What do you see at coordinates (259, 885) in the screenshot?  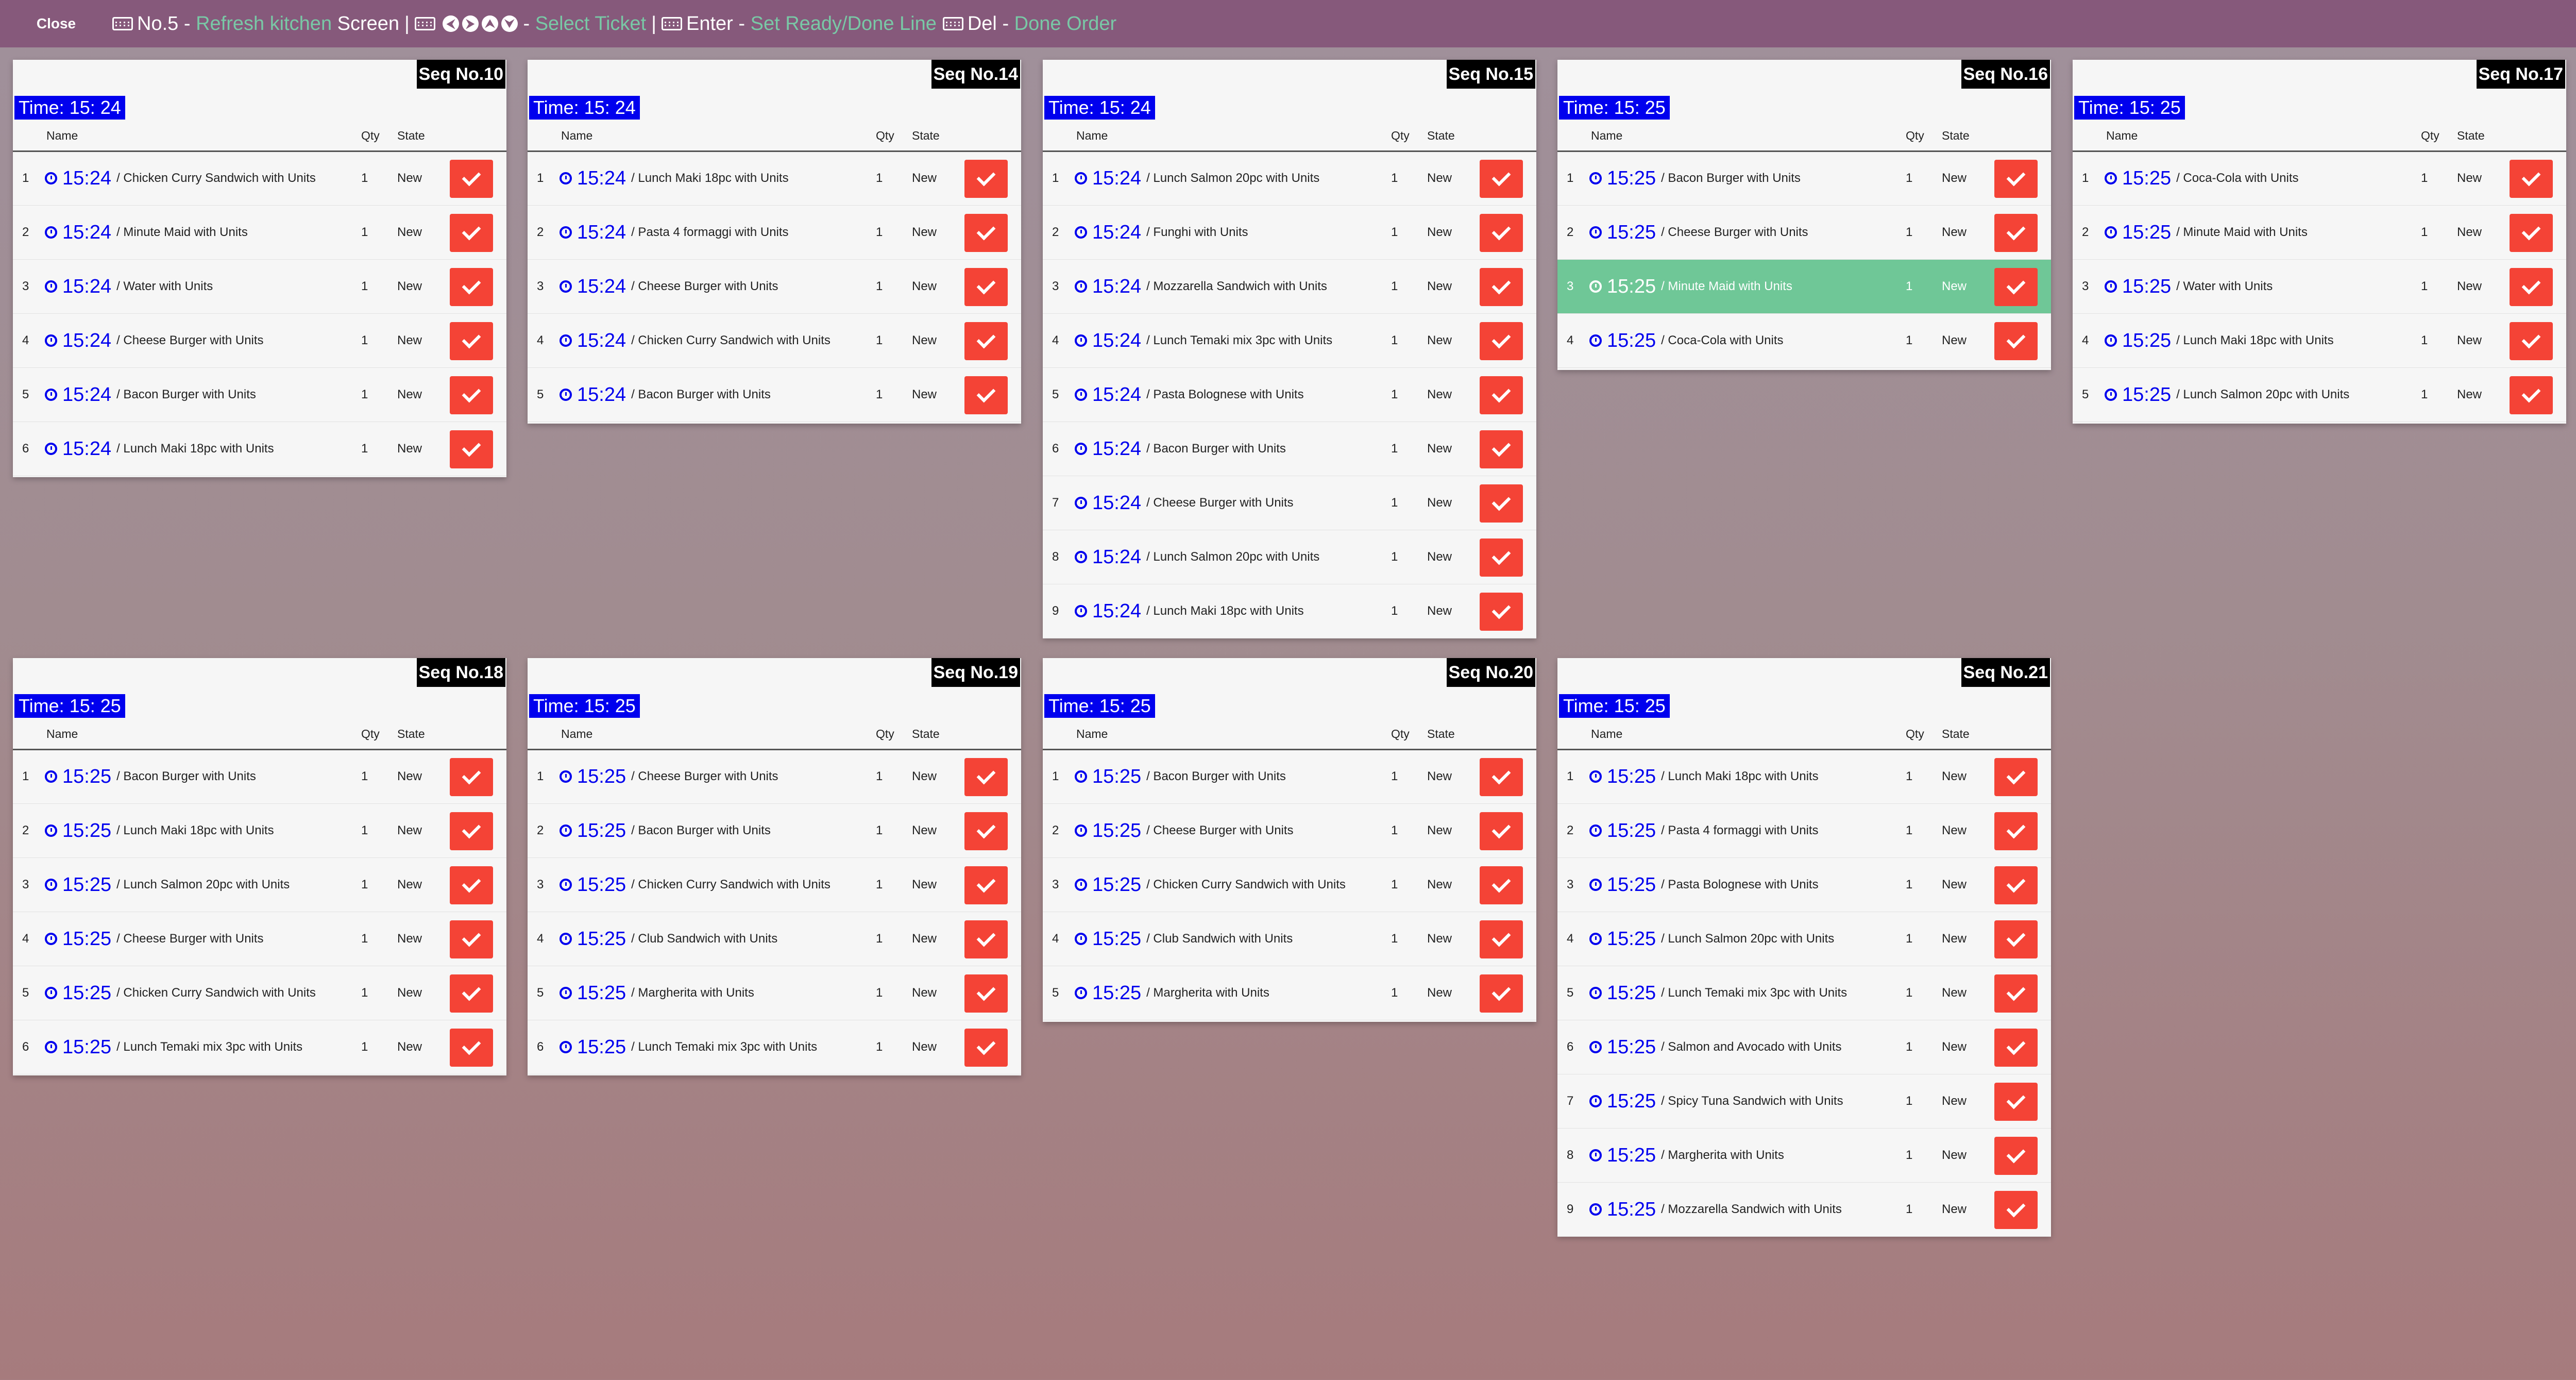 I see `ticket-line: 3 15:25 / Lunch Salmon 20pc with Units 1 New` at bounding box center [259, 885].